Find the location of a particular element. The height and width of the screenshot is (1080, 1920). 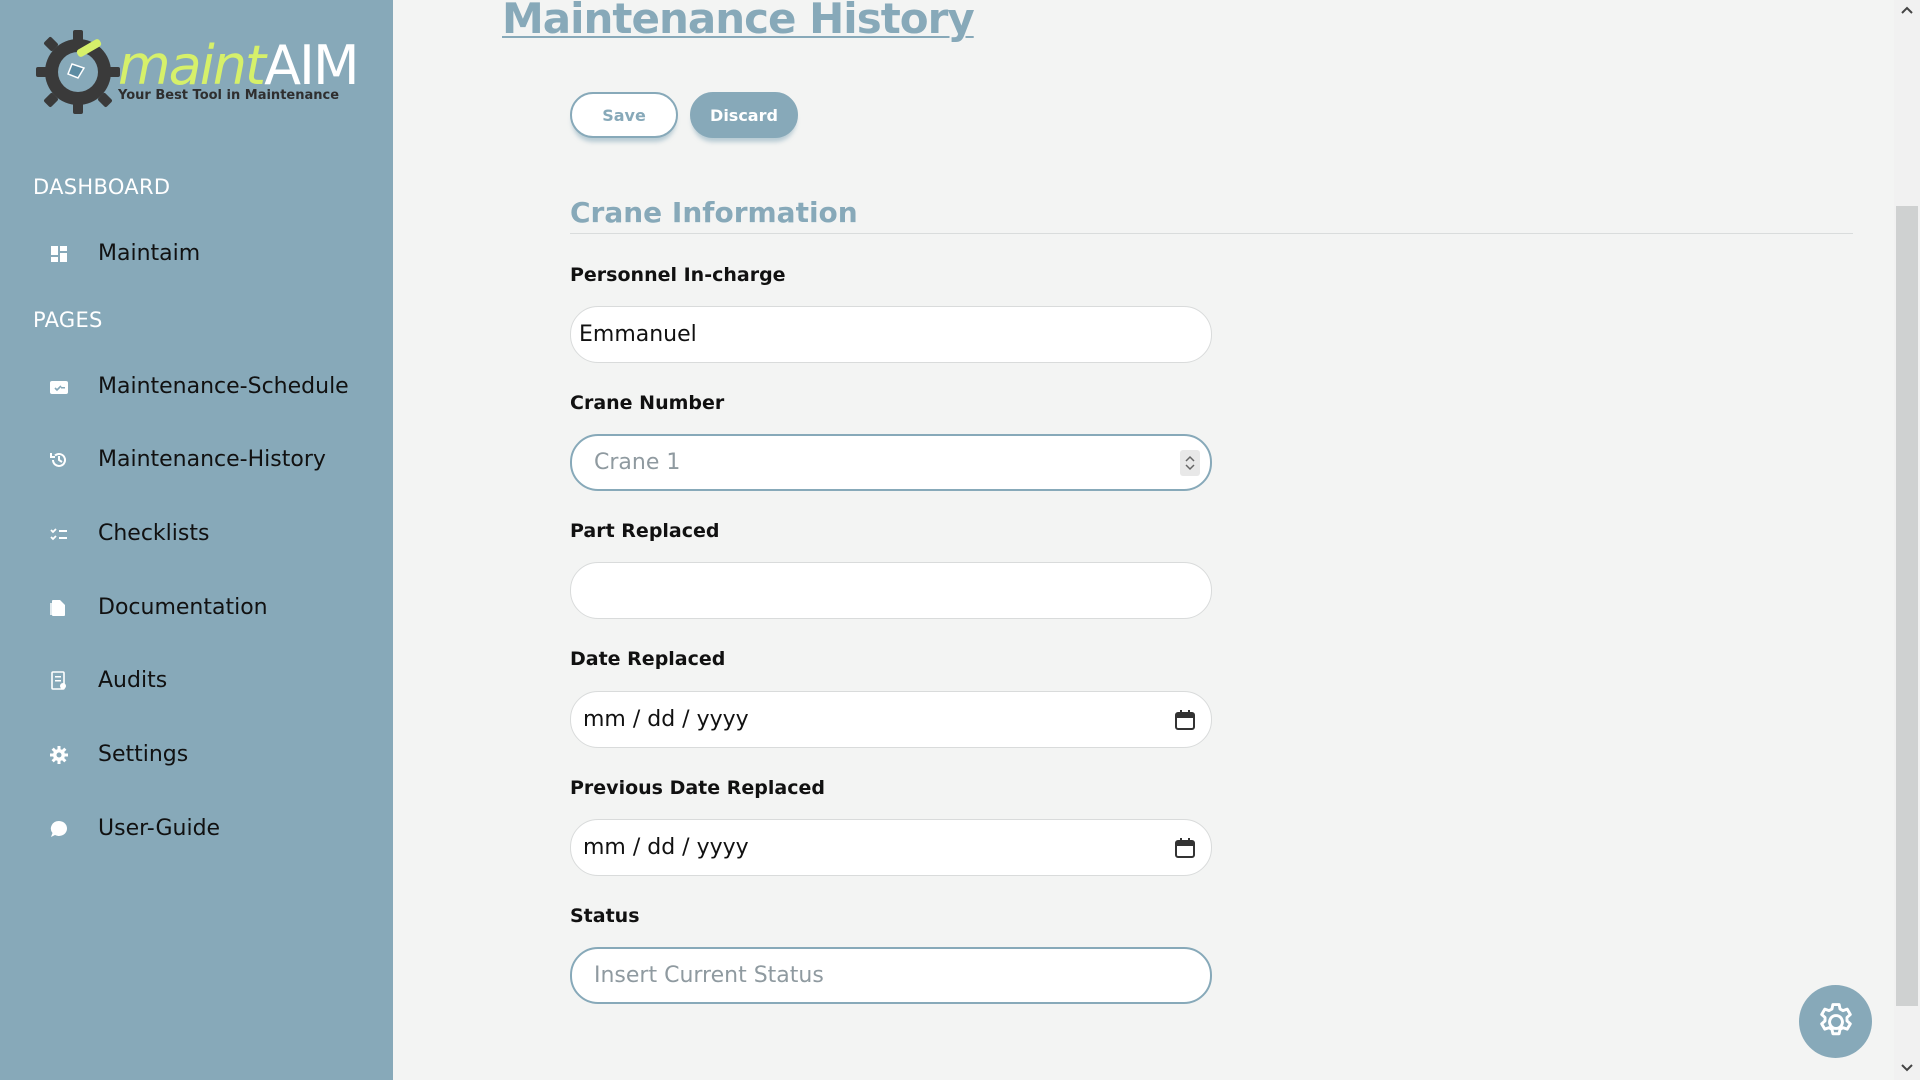

dashboard-heading: DASHBOARD is located at coordinates (102, 187).